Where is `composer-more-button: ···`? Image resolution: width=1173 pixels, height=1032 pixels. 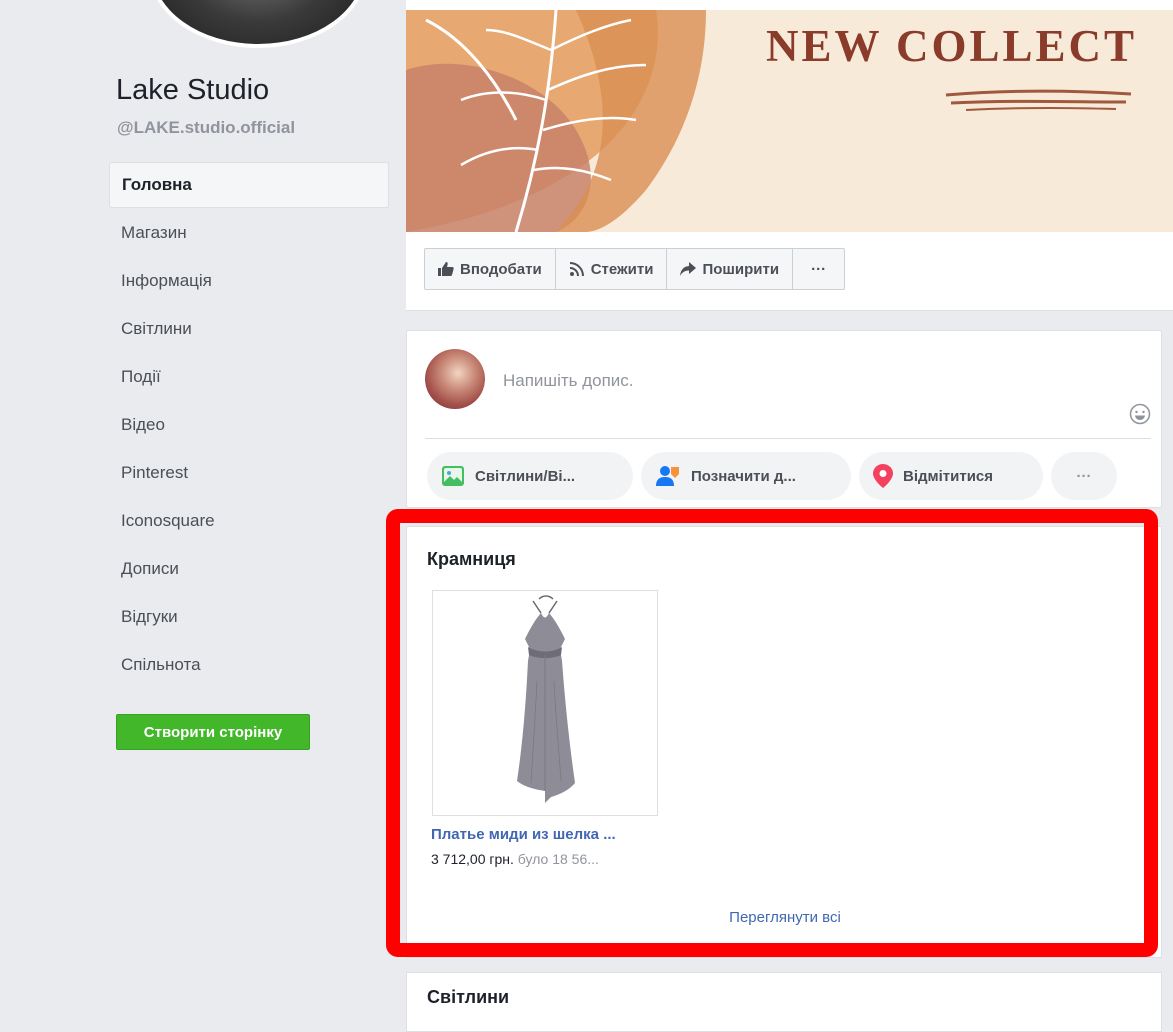 composer-more-button: ··· is located at coordinates (1084, 476).